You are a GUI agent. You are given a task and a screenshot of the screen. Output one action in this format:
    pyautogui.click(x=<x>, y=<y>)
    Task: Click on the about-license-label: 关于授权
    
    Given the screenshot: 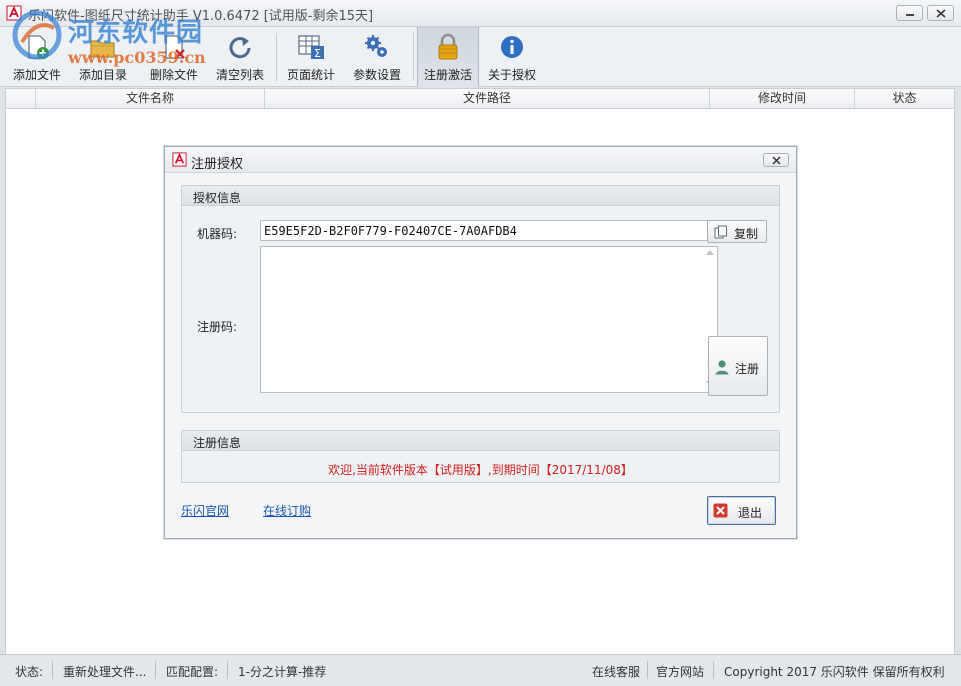 What is the action you would take?
    pyautogui.click(x=511, y=75)
    